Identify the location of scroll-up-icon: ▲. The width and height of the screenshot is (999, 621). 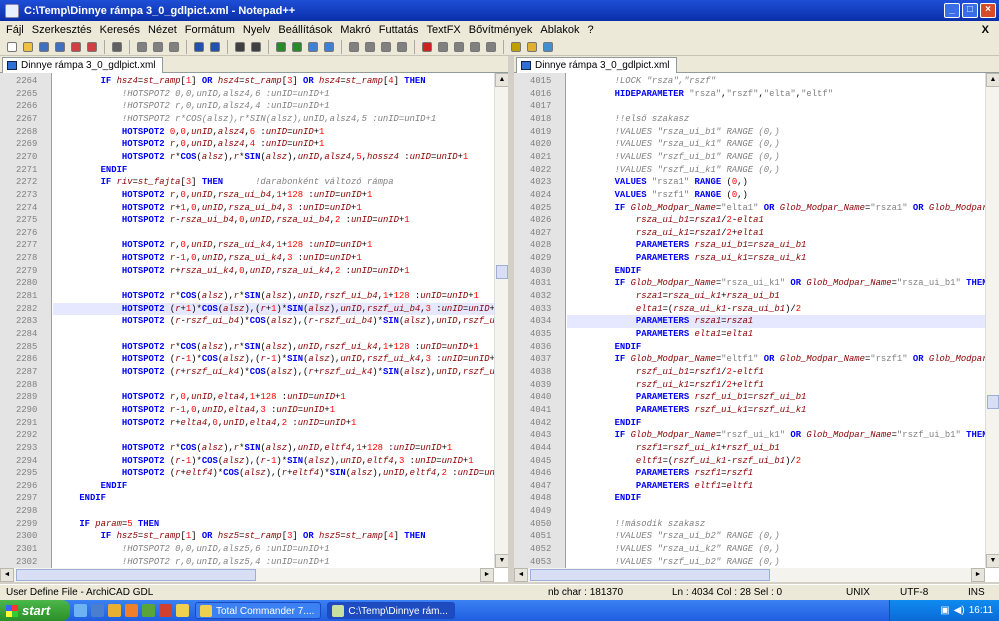
(502, 80).